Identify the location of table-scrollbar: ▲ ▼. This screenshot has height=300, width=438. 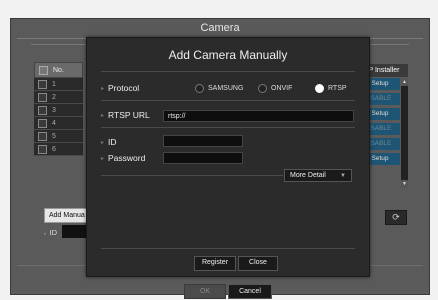
(404, 133).